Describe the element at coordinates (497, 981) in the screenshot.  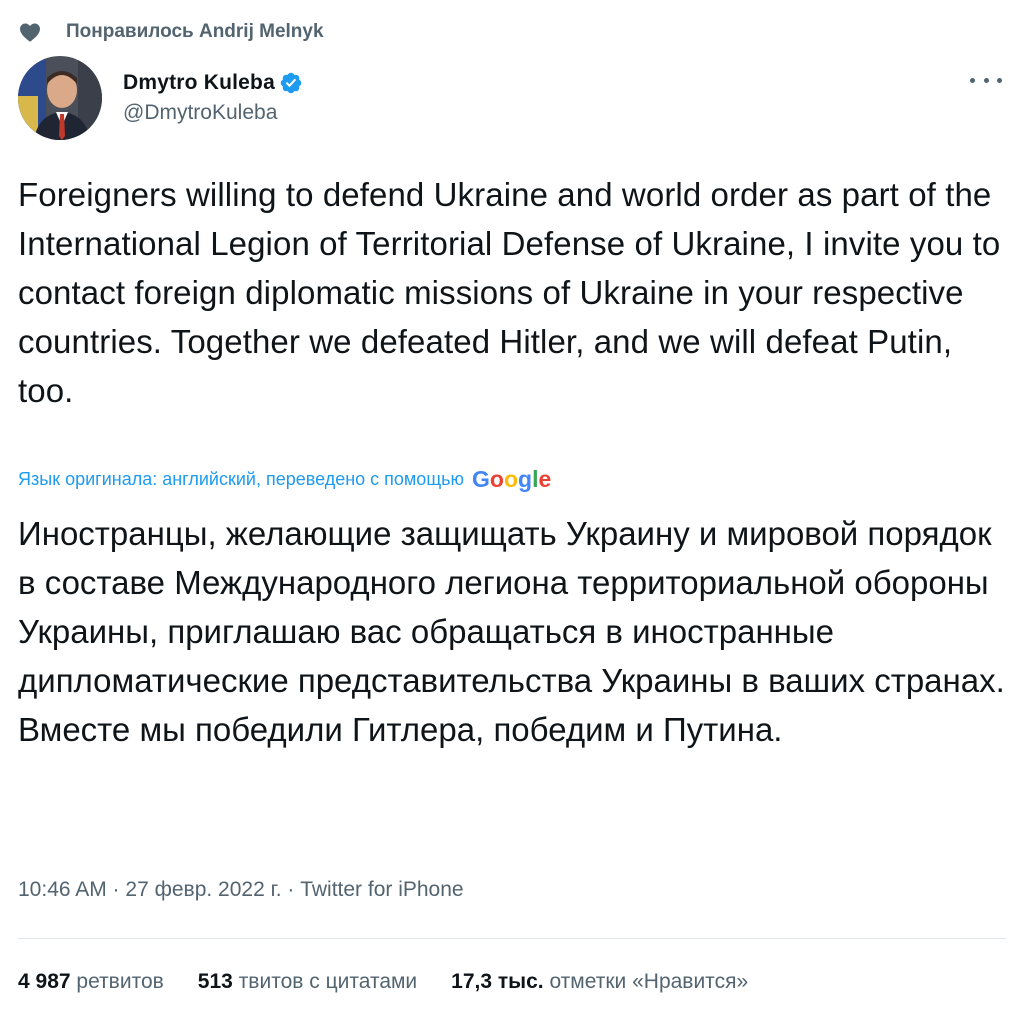
I see `likes-count: 17,3 тыс.` at that location.